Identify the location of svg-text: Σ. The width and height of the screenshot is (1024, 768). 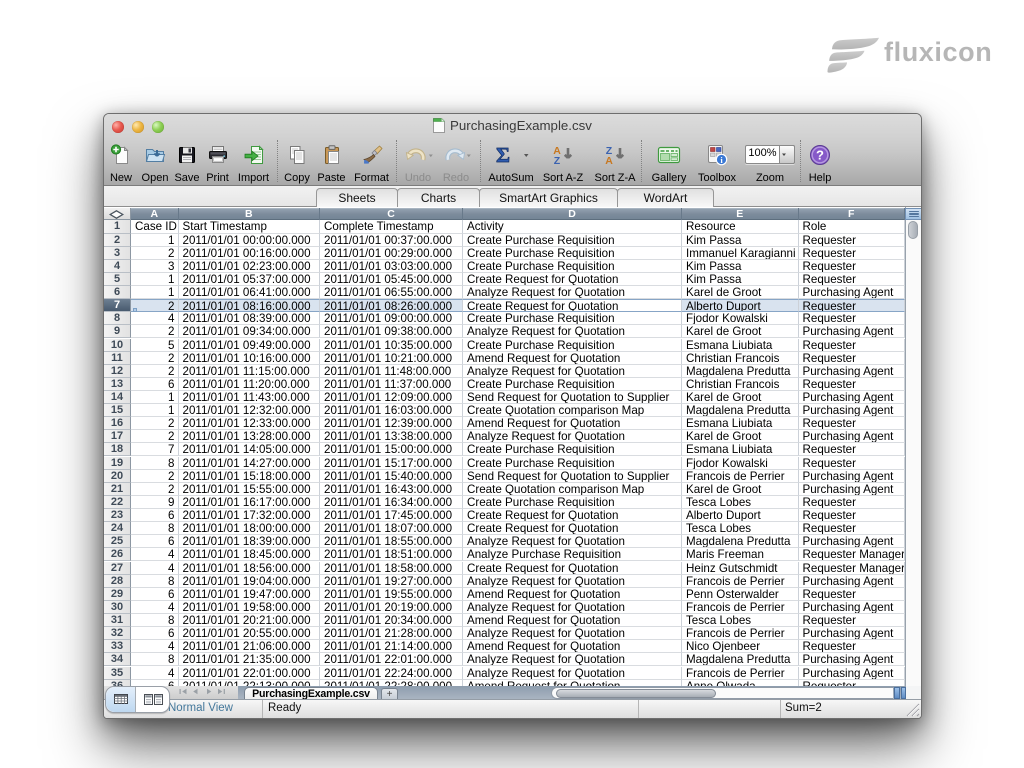
(503, 155).